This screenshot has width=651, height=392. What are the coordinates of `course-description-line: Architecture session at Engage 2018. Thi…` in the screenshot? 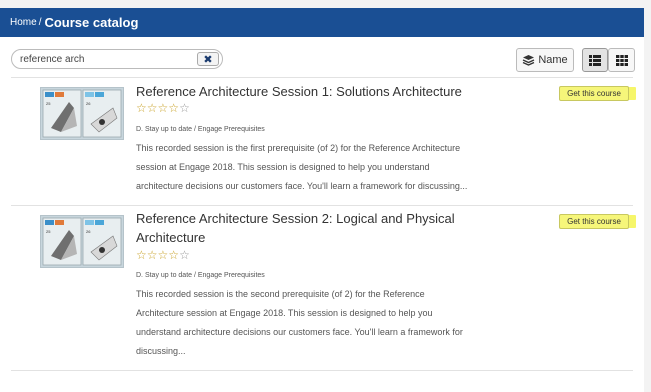 It's located at (284, 313).